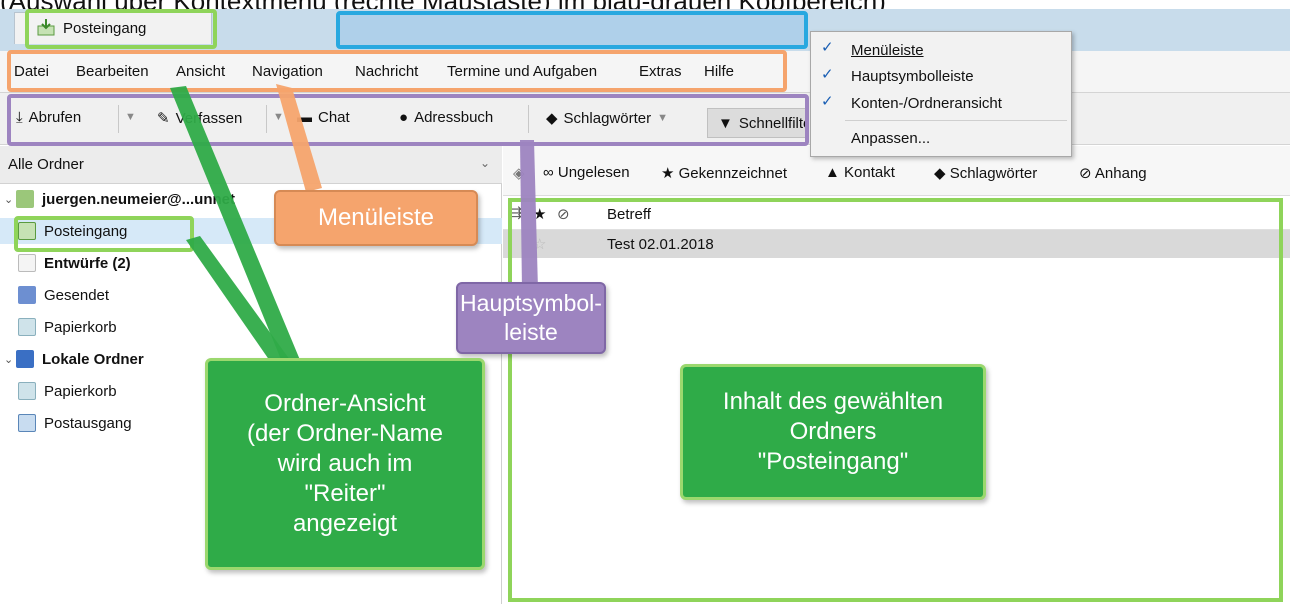 The width and height of the screenshot is (1290, 604). Describe the element at coordinates (926, 103) in the screenshot. I see `ctx-folder-pane: Konten-/Ordneransicht` at that location.